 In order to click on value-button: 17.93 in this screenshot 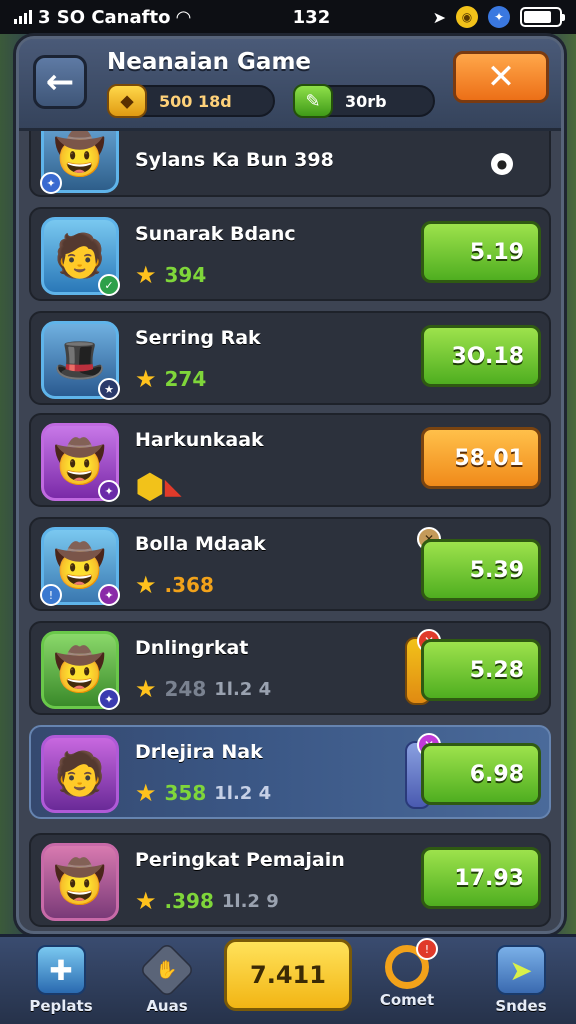, I will do `click(481, 878)`.